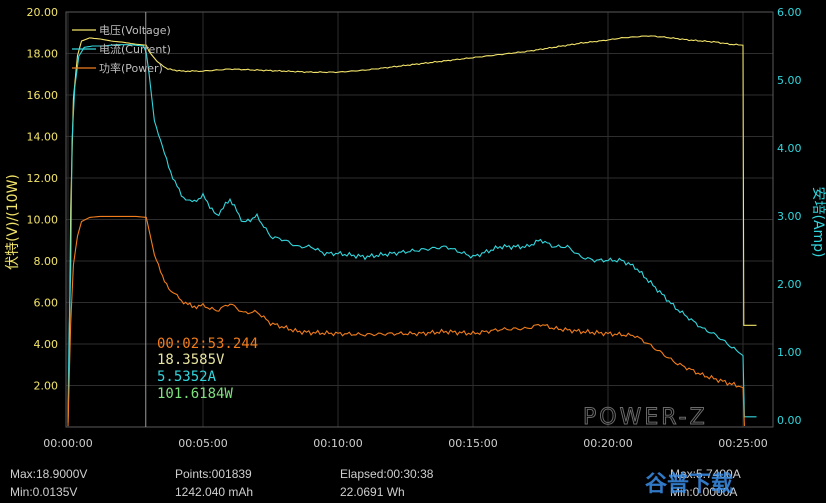 The height and width of the screenshot is (503, 826). What do you see at coordinates (387, 474) in the screenshot?
I see `stat-elapsed: Elapsed:00:30:38` at bounding box center [387, 474].